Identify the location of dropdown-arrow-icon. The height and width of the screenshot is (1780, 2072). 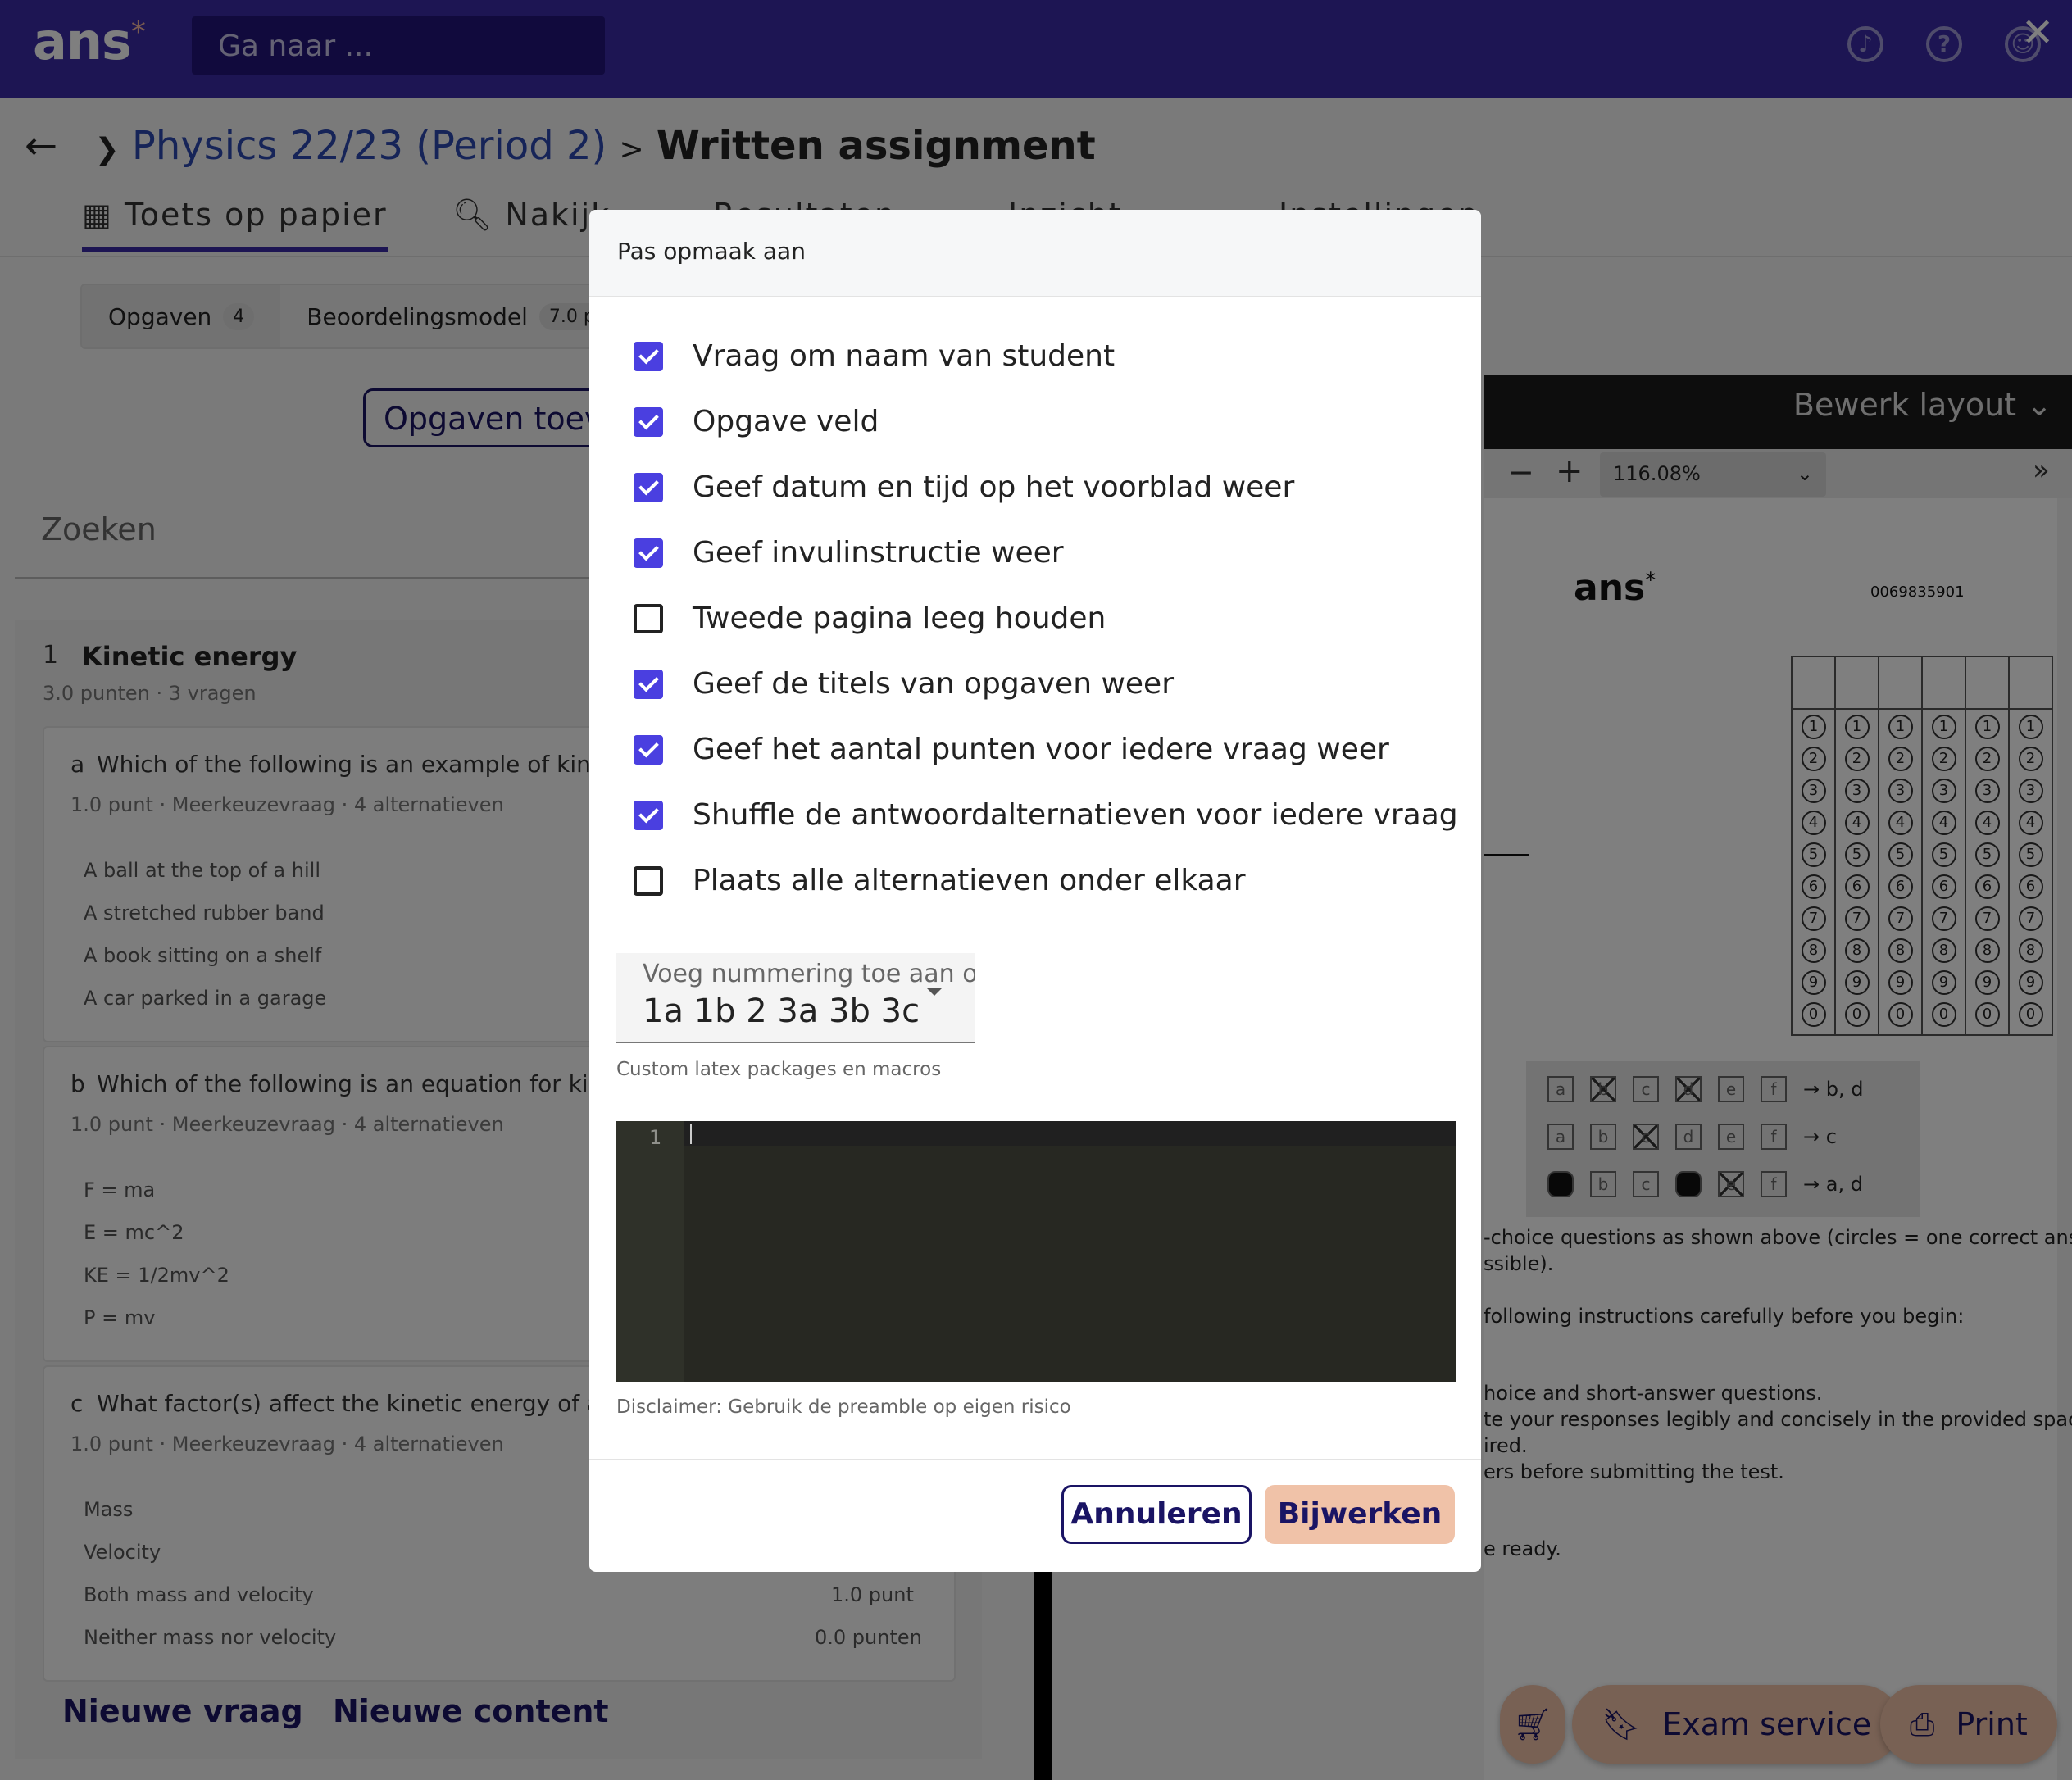
(934, 992).